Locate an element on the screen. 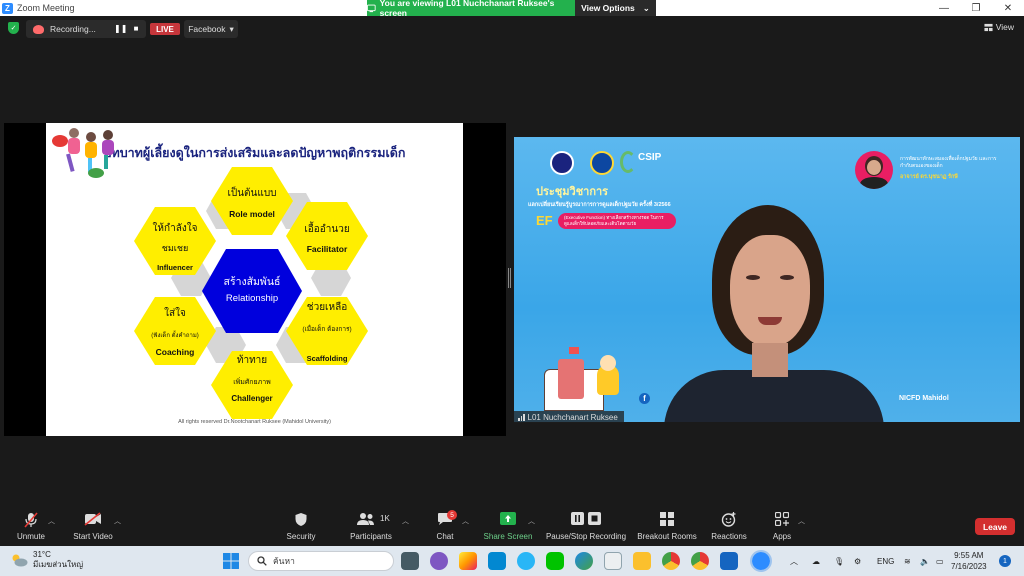 This screenshot has height=576, width=1024. weather-desc: มีเมฆส่วนใหญ่ is located at coordinates (58, 564).